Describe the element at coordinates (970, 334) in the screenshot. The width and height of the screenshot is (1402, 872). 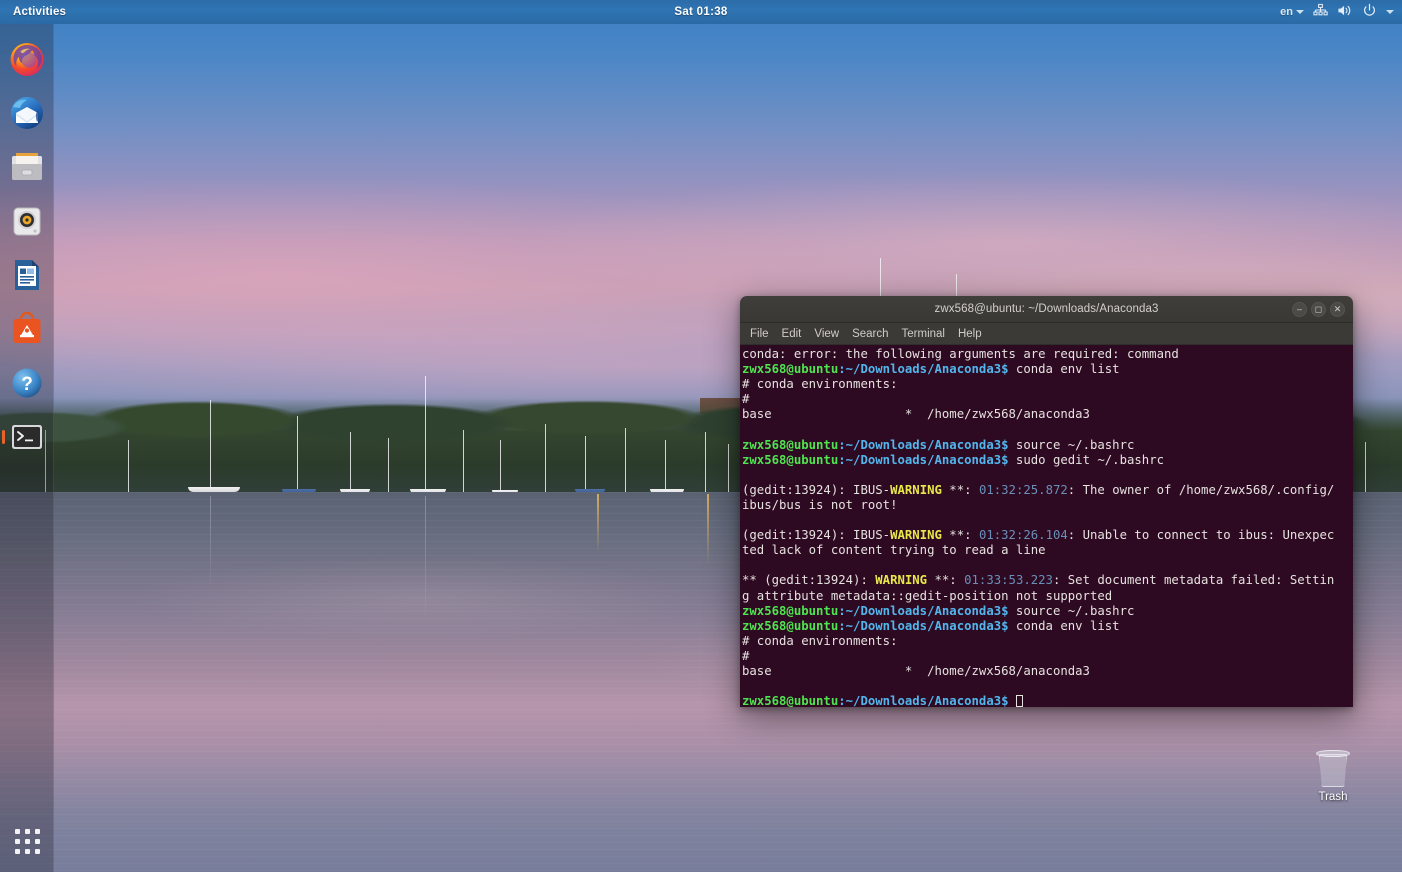
I see `menu-help: Help` at that location.